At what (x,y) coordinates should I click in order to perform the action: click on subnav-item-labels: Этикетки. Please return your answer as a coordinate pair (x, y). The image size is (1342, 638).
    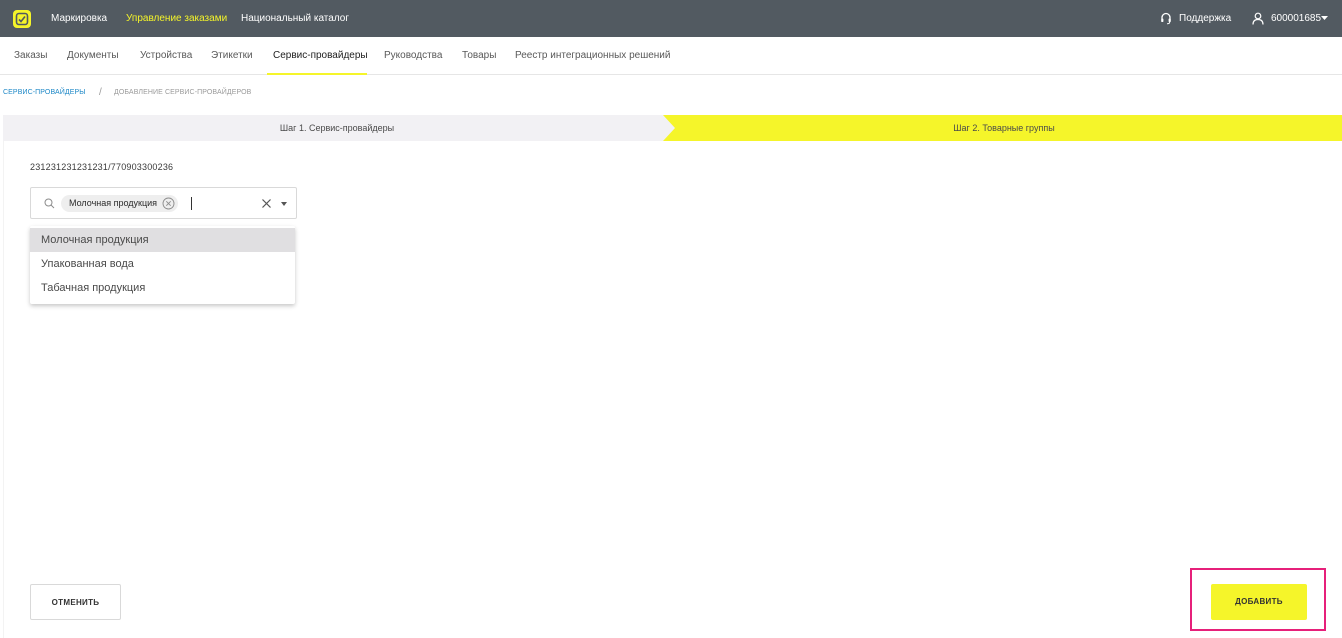
    Looking at the image, I should click on (232, 56).